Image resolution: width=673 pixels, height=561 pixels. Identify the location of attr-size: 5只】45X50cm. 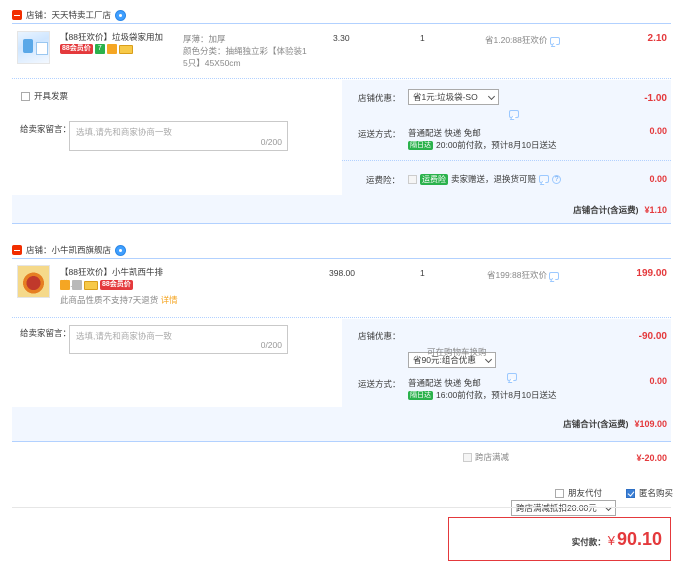
(212, 63).